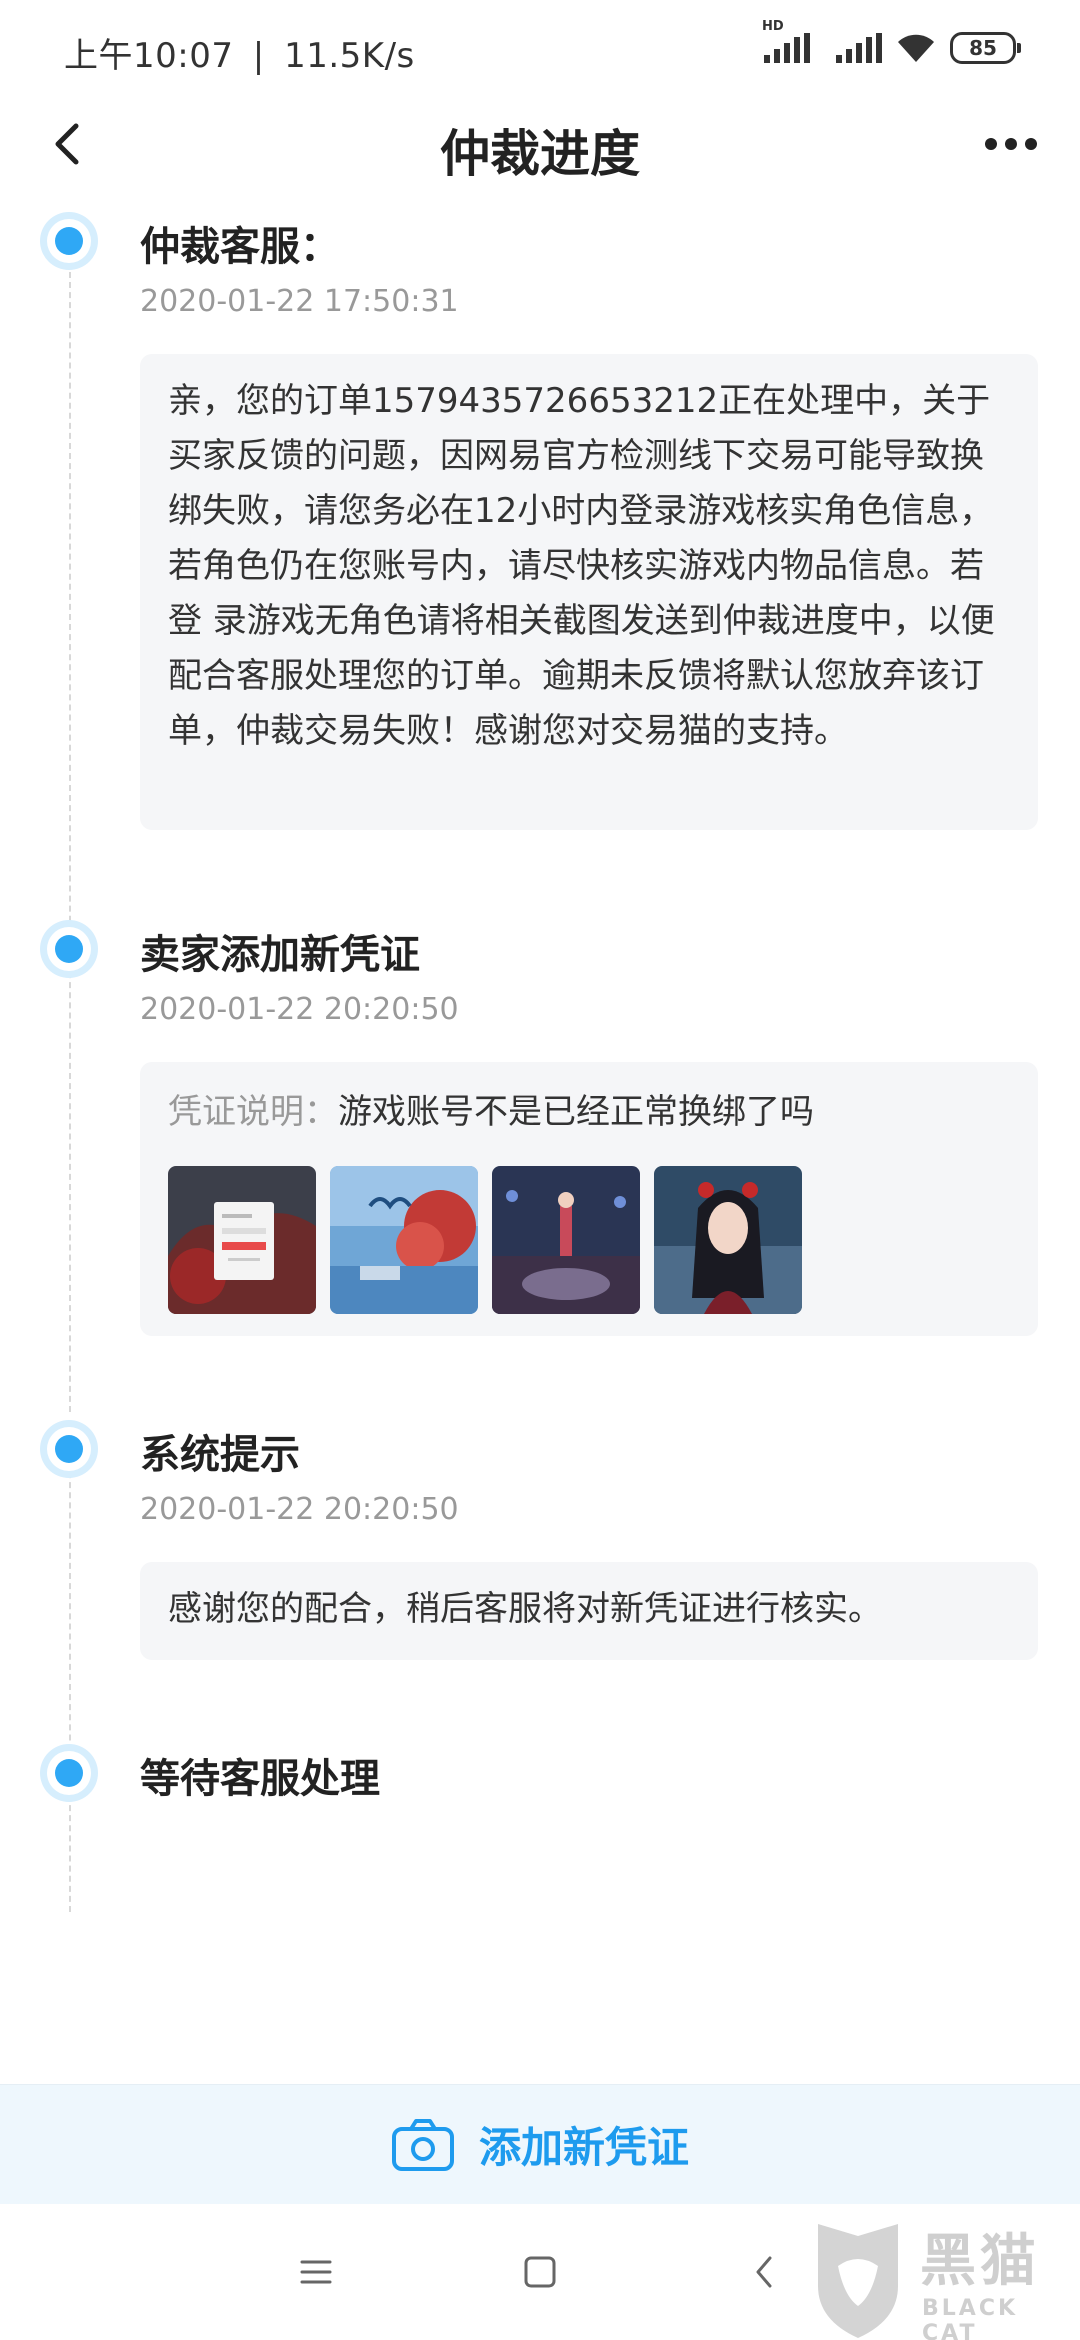 The width and height of the screenshot is (1080, 2340). What do you see at coordinates (786, 41) in the screenshot?
I see `hd-signal-icon: HD` at bounding box center [786, 41].